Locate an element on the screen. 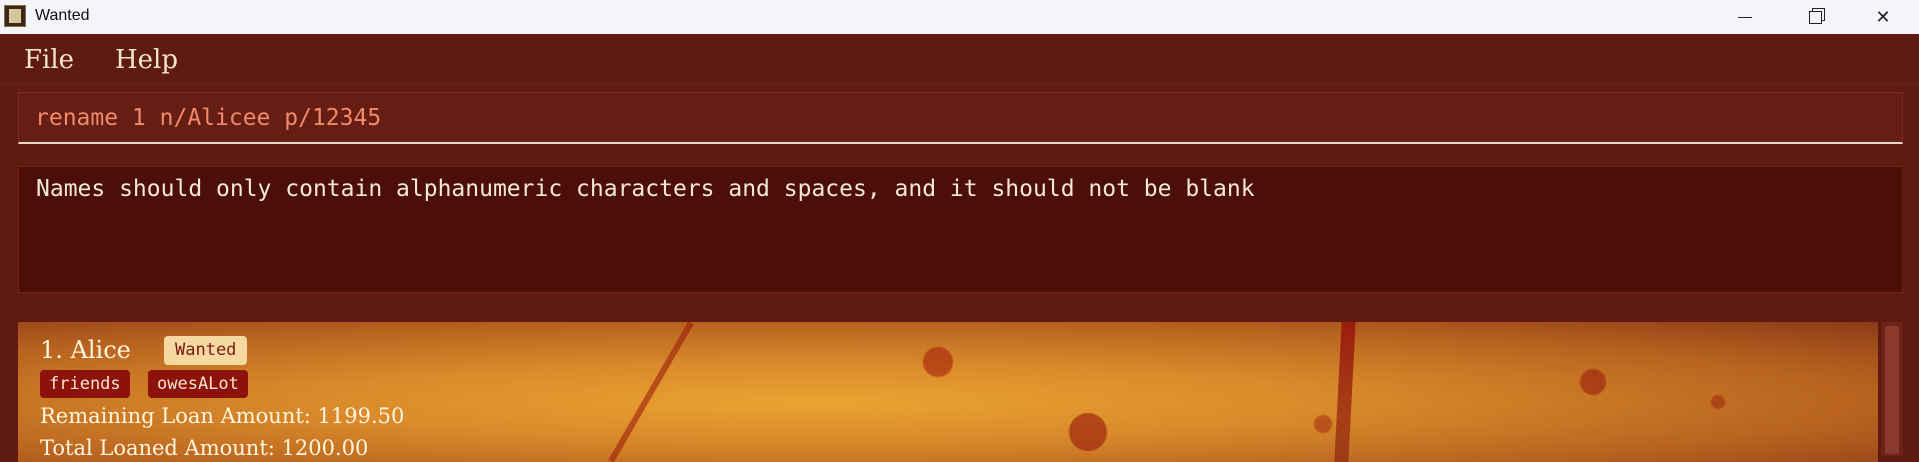 The image size is (1919, 462). remaining-loan-amount: Remaining Loan Amount: 1199.50 is located at coordinates (222, 416).